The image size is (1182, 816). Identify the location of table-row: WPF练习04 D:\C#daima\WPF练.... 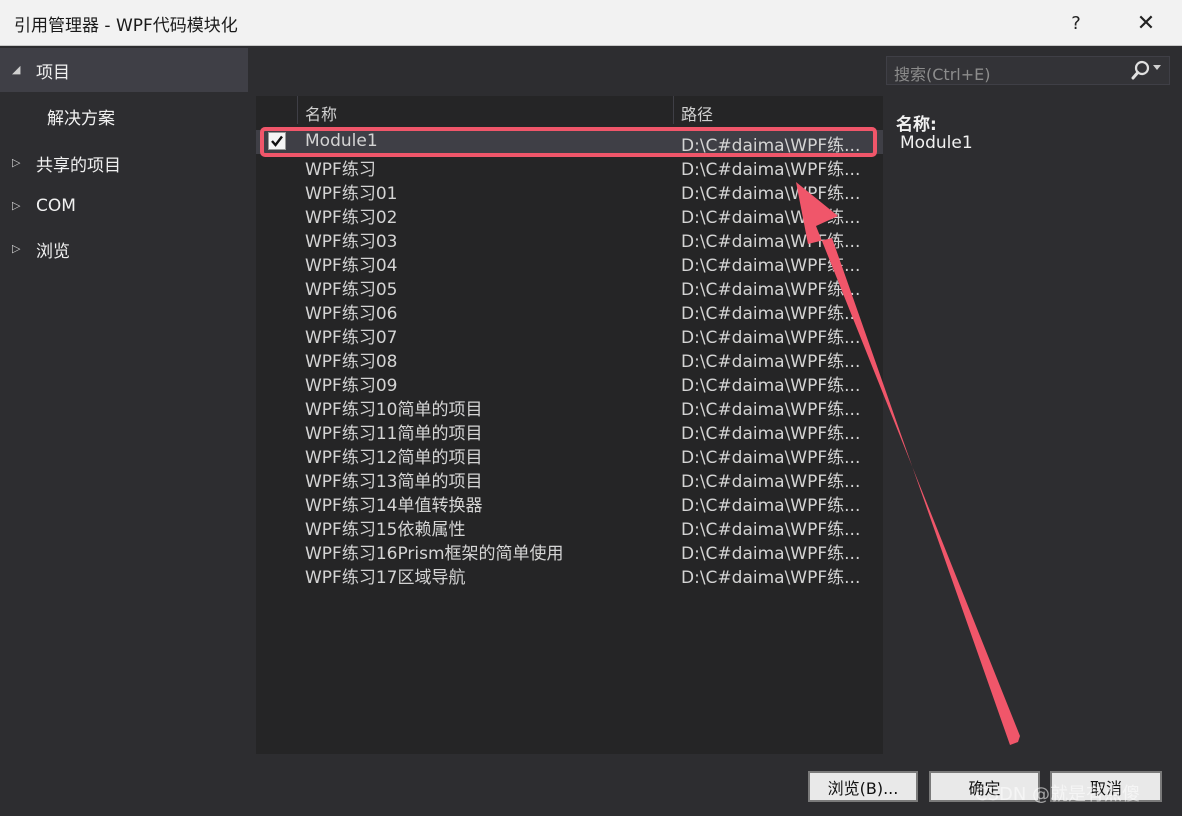
(569, 263).